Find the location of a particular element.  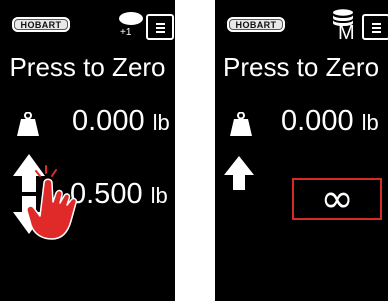

cloud-badge-count: +1 is located at coordinates (126, 32).